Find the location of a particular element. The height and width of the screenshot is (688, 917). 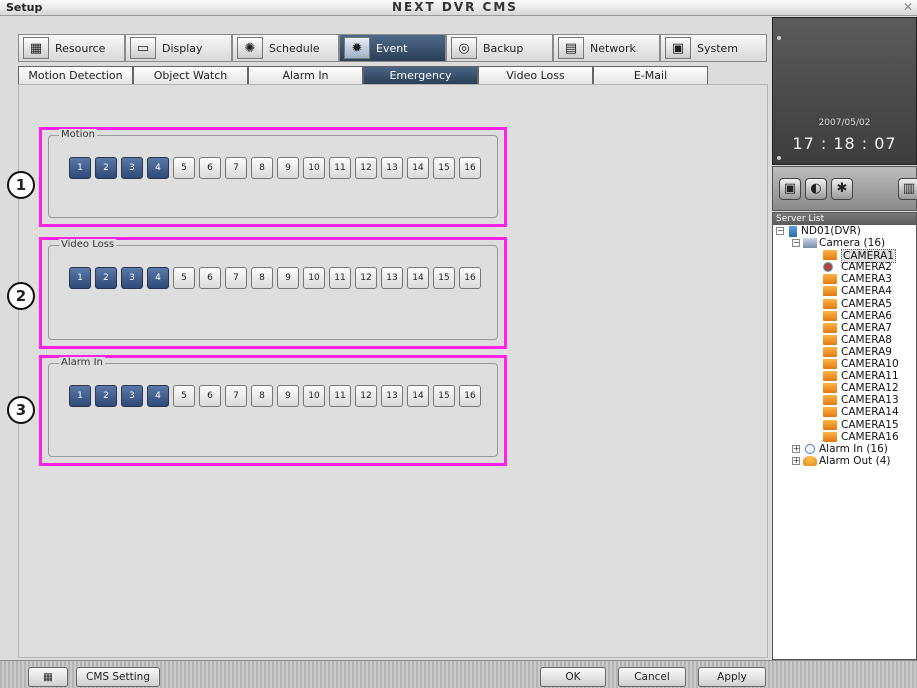

tree-alarm-out: + Alarm Out (4) is located at coordinates (844, 461).